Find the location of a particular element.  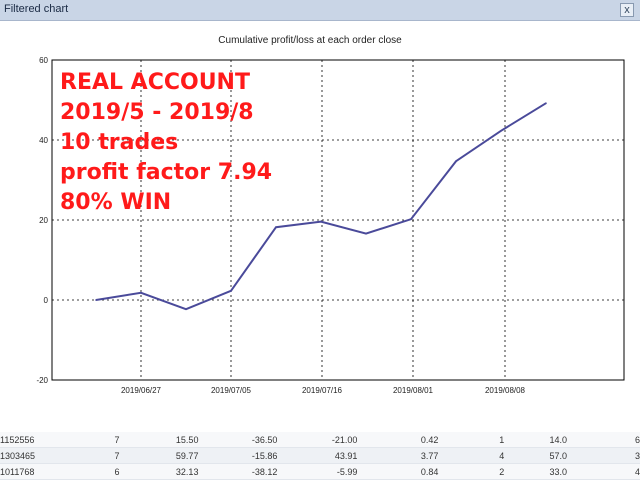

y-tick-label: 20 is located at coordinates (43, 220).